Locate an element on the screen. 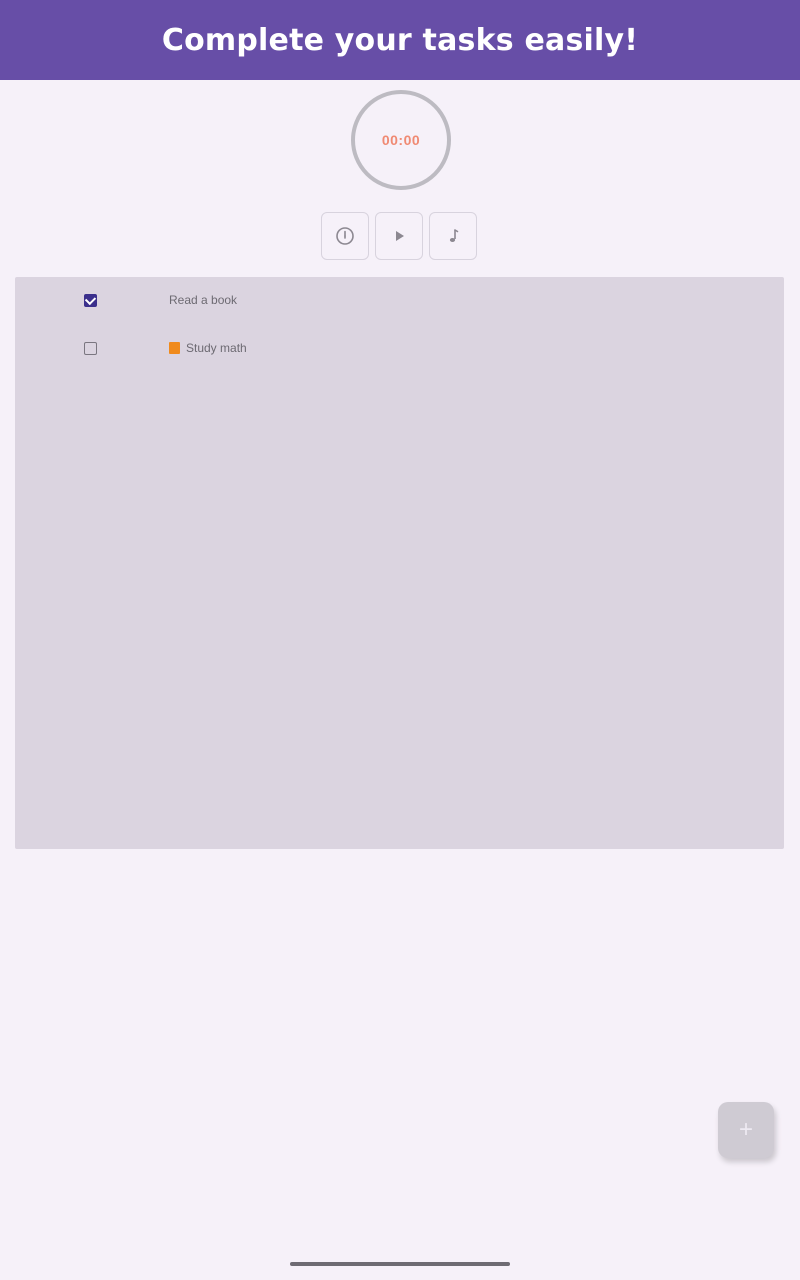 Image resolution: width=800 pixels, height=1280 pixels. play-icon is located at coordinates (400, 236).